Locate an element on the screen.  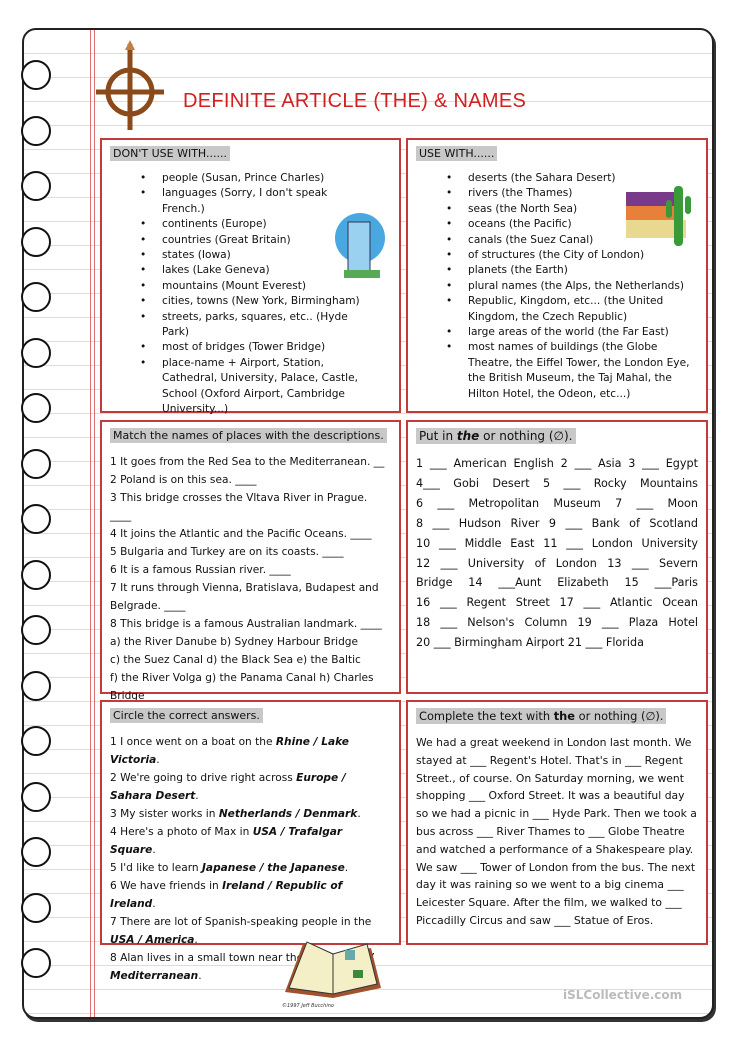
list-item: states (Iowa) is located at coordinates (250, 256).